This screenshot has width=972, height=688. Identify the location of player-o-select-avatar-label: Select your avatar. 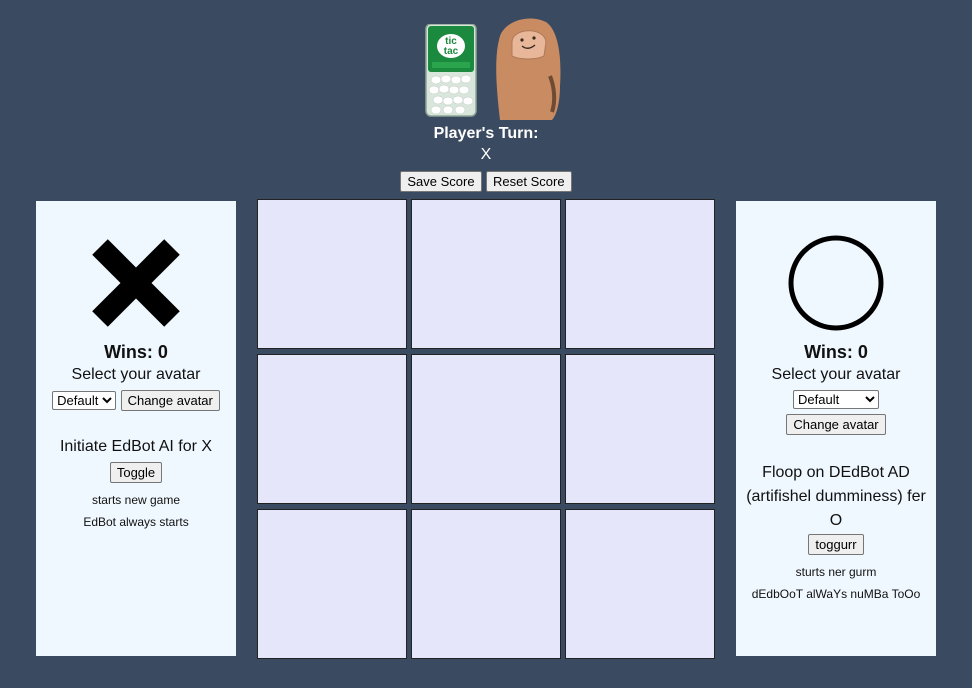
(836, 374).